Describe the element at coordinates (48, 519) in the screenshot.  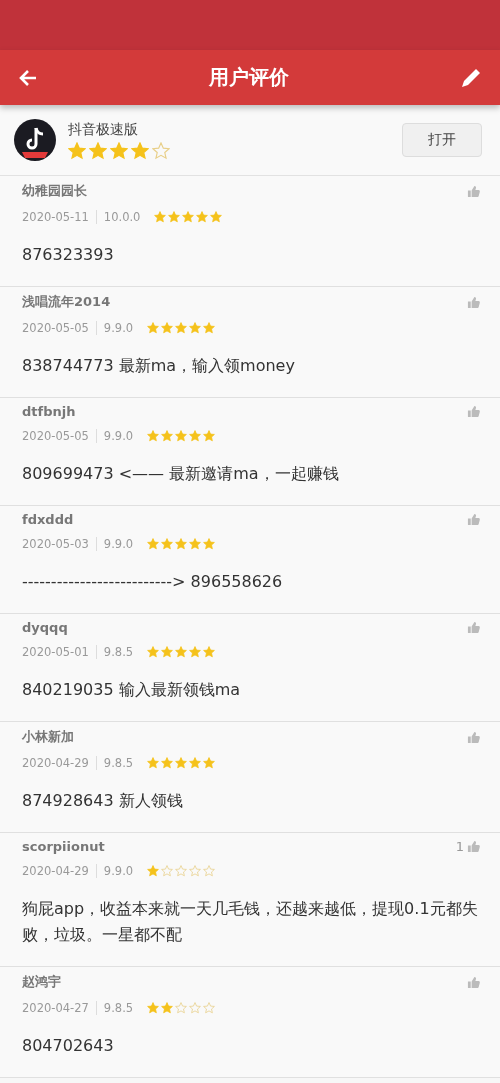
I see `user-name: fdxddd` at that location.